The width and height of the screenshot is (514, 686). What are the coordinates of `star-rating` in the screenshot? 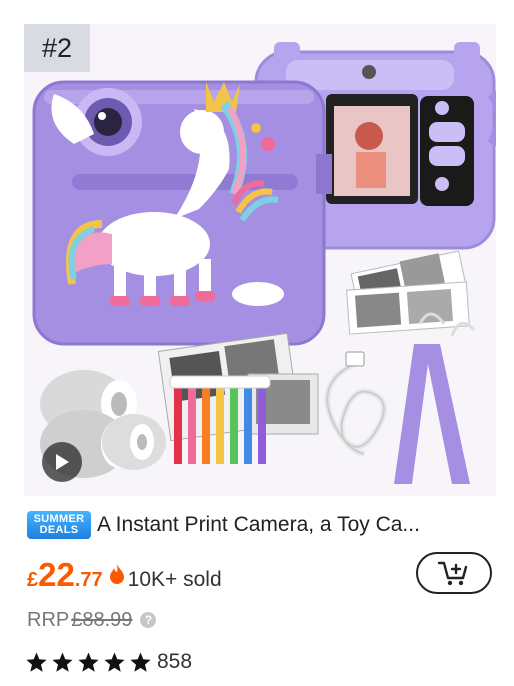 It's located at (88, 662).